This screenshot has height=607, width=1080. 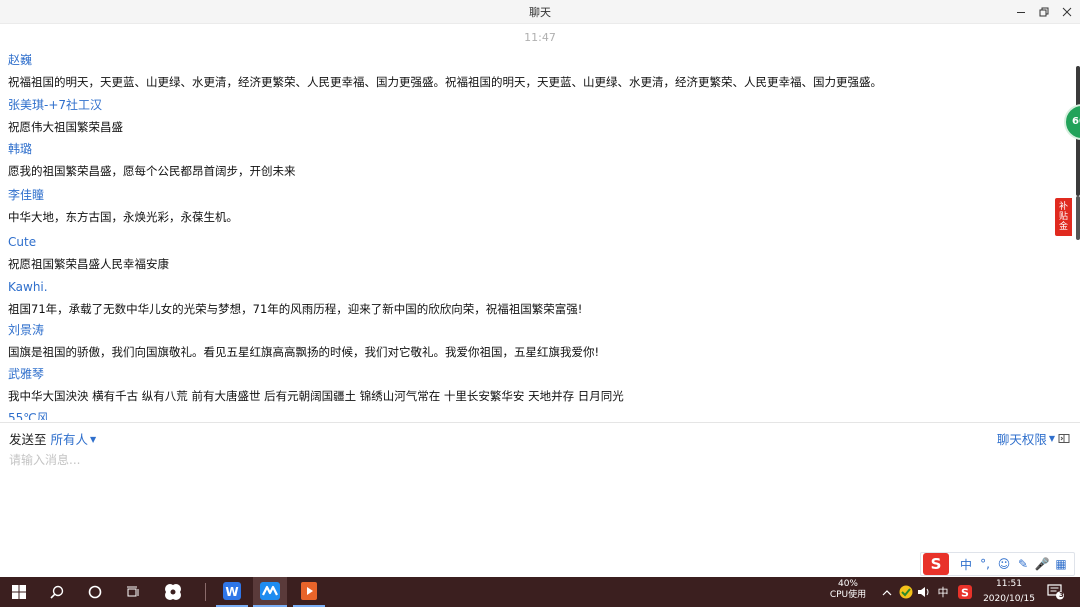 What do you see at coordinates (540, 592) in the screenshot?
I see `taskbar: W 40% CPU使用 中 S 11:51 2020/10/15 3` at bounding box center [540, 592].